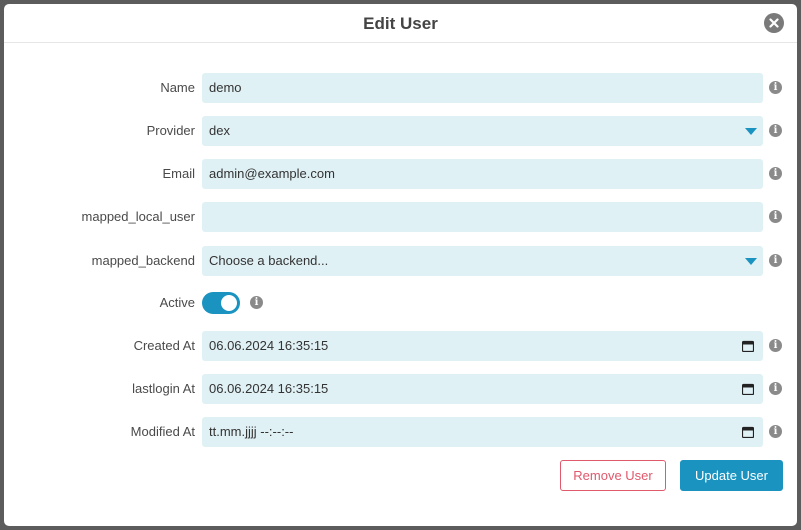 This screenshot has height=530, width=801. Describe the element at coordinates (482, 131) in the screenshot. I see `provider-select: dex` at that location.